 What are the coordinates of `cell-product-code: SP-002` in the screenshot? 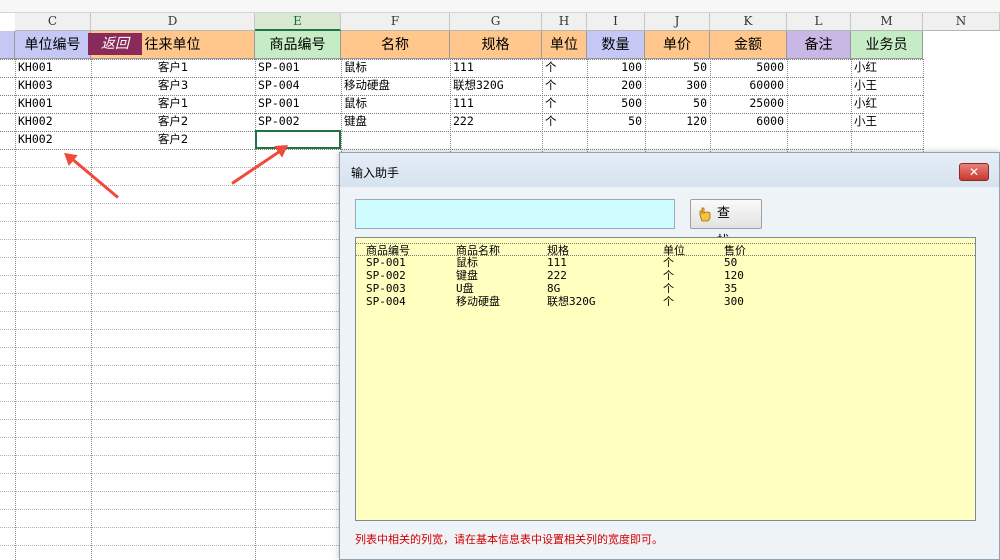 It's located at (298, 122).